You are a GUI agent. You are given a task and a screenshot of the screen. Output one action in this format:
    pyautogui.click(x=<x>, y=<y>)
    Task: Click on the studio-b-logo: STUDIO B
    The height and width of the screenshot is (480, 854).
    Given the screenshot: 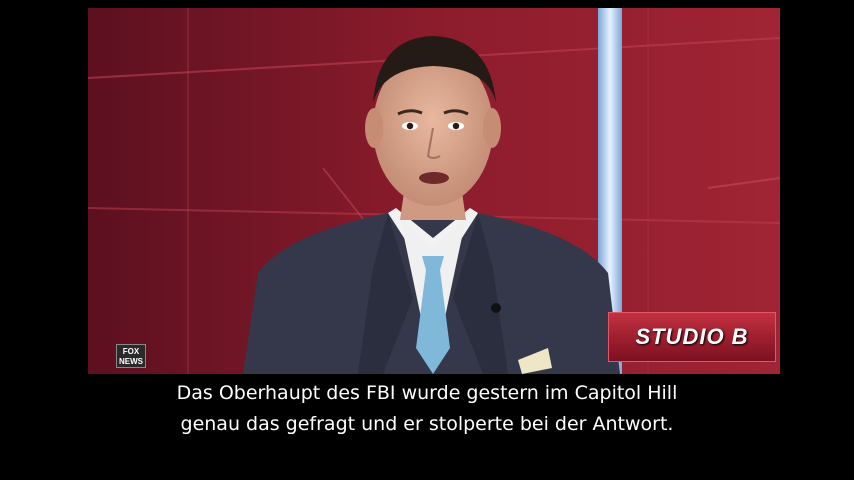 What is the action you would take?
    pyautogui.click(x=692, y=337)
    